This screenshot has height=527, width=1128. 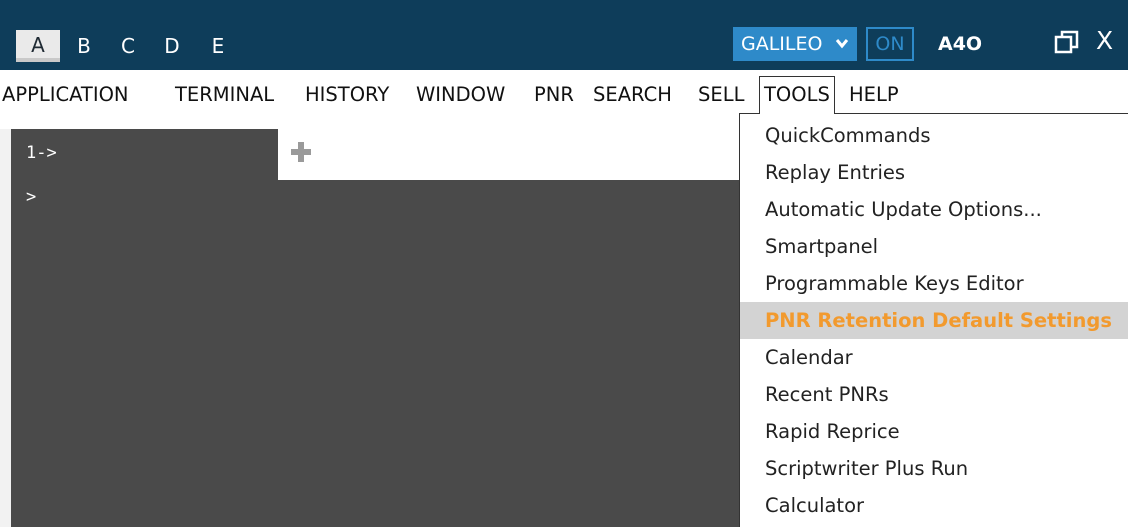 I want to click on menu-search: SEARCH, so click(x=632, y=95).